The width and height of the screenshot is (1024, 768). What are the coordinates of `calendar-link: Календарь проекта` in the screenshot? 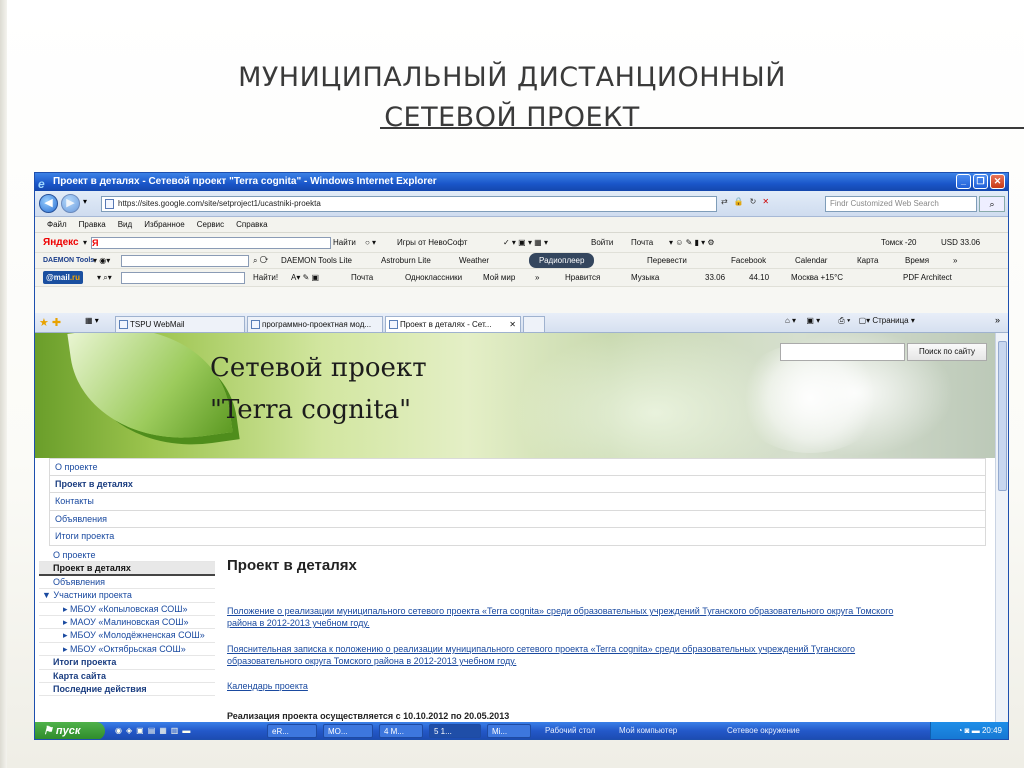 It's located at (597, 686).